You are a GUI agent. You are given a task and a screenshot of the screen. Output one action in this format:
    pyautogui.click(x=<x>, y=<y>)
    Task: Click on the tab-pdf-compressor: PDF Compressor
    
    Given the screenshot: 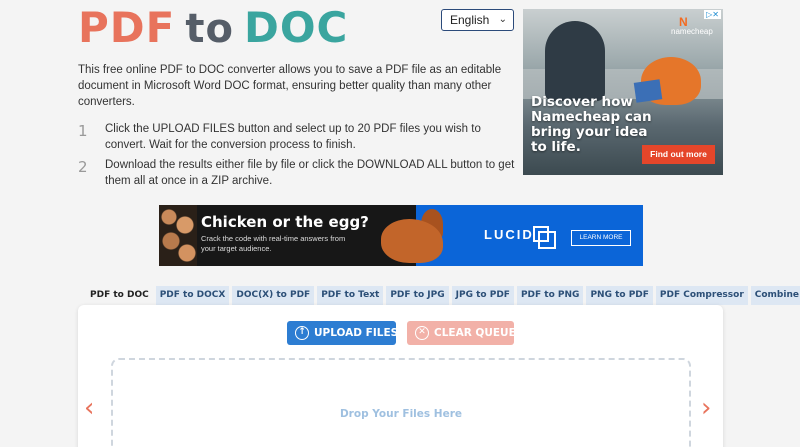 What is the action you would take?
    pyautogui.click(x=701, y=295)
    